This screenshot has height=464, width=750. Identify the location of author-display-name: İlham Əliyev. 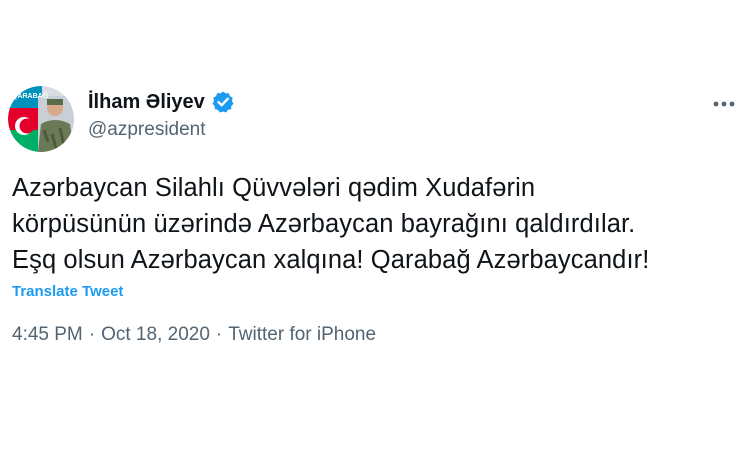
(146, 102).